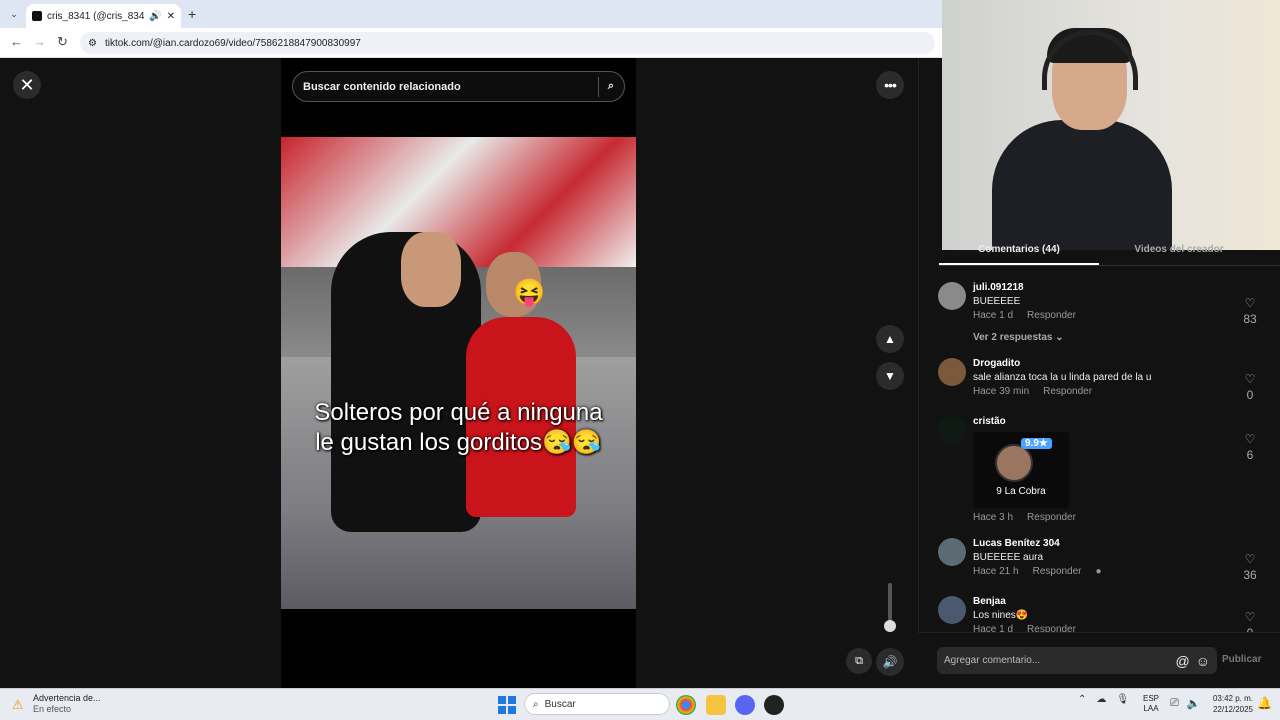  I want to click on tab-title: cris_8341 (@cris_8341) | Tik, so click(96, 16).